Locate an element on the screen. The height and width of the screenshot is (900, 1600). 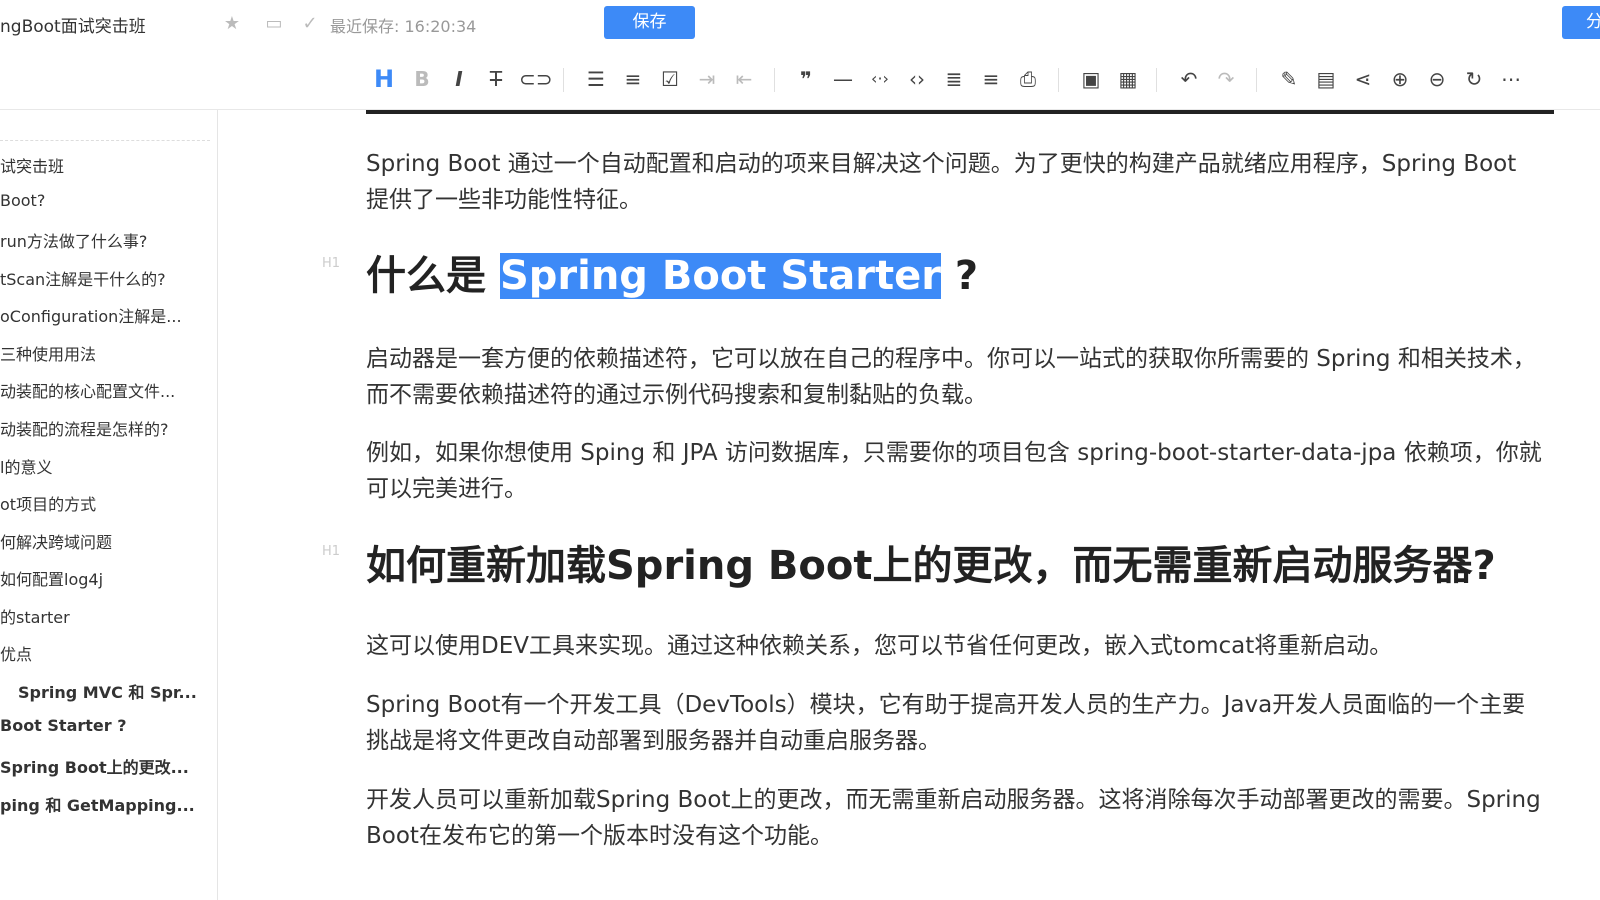
horizontal-rule is located at coordinates (960, 112).